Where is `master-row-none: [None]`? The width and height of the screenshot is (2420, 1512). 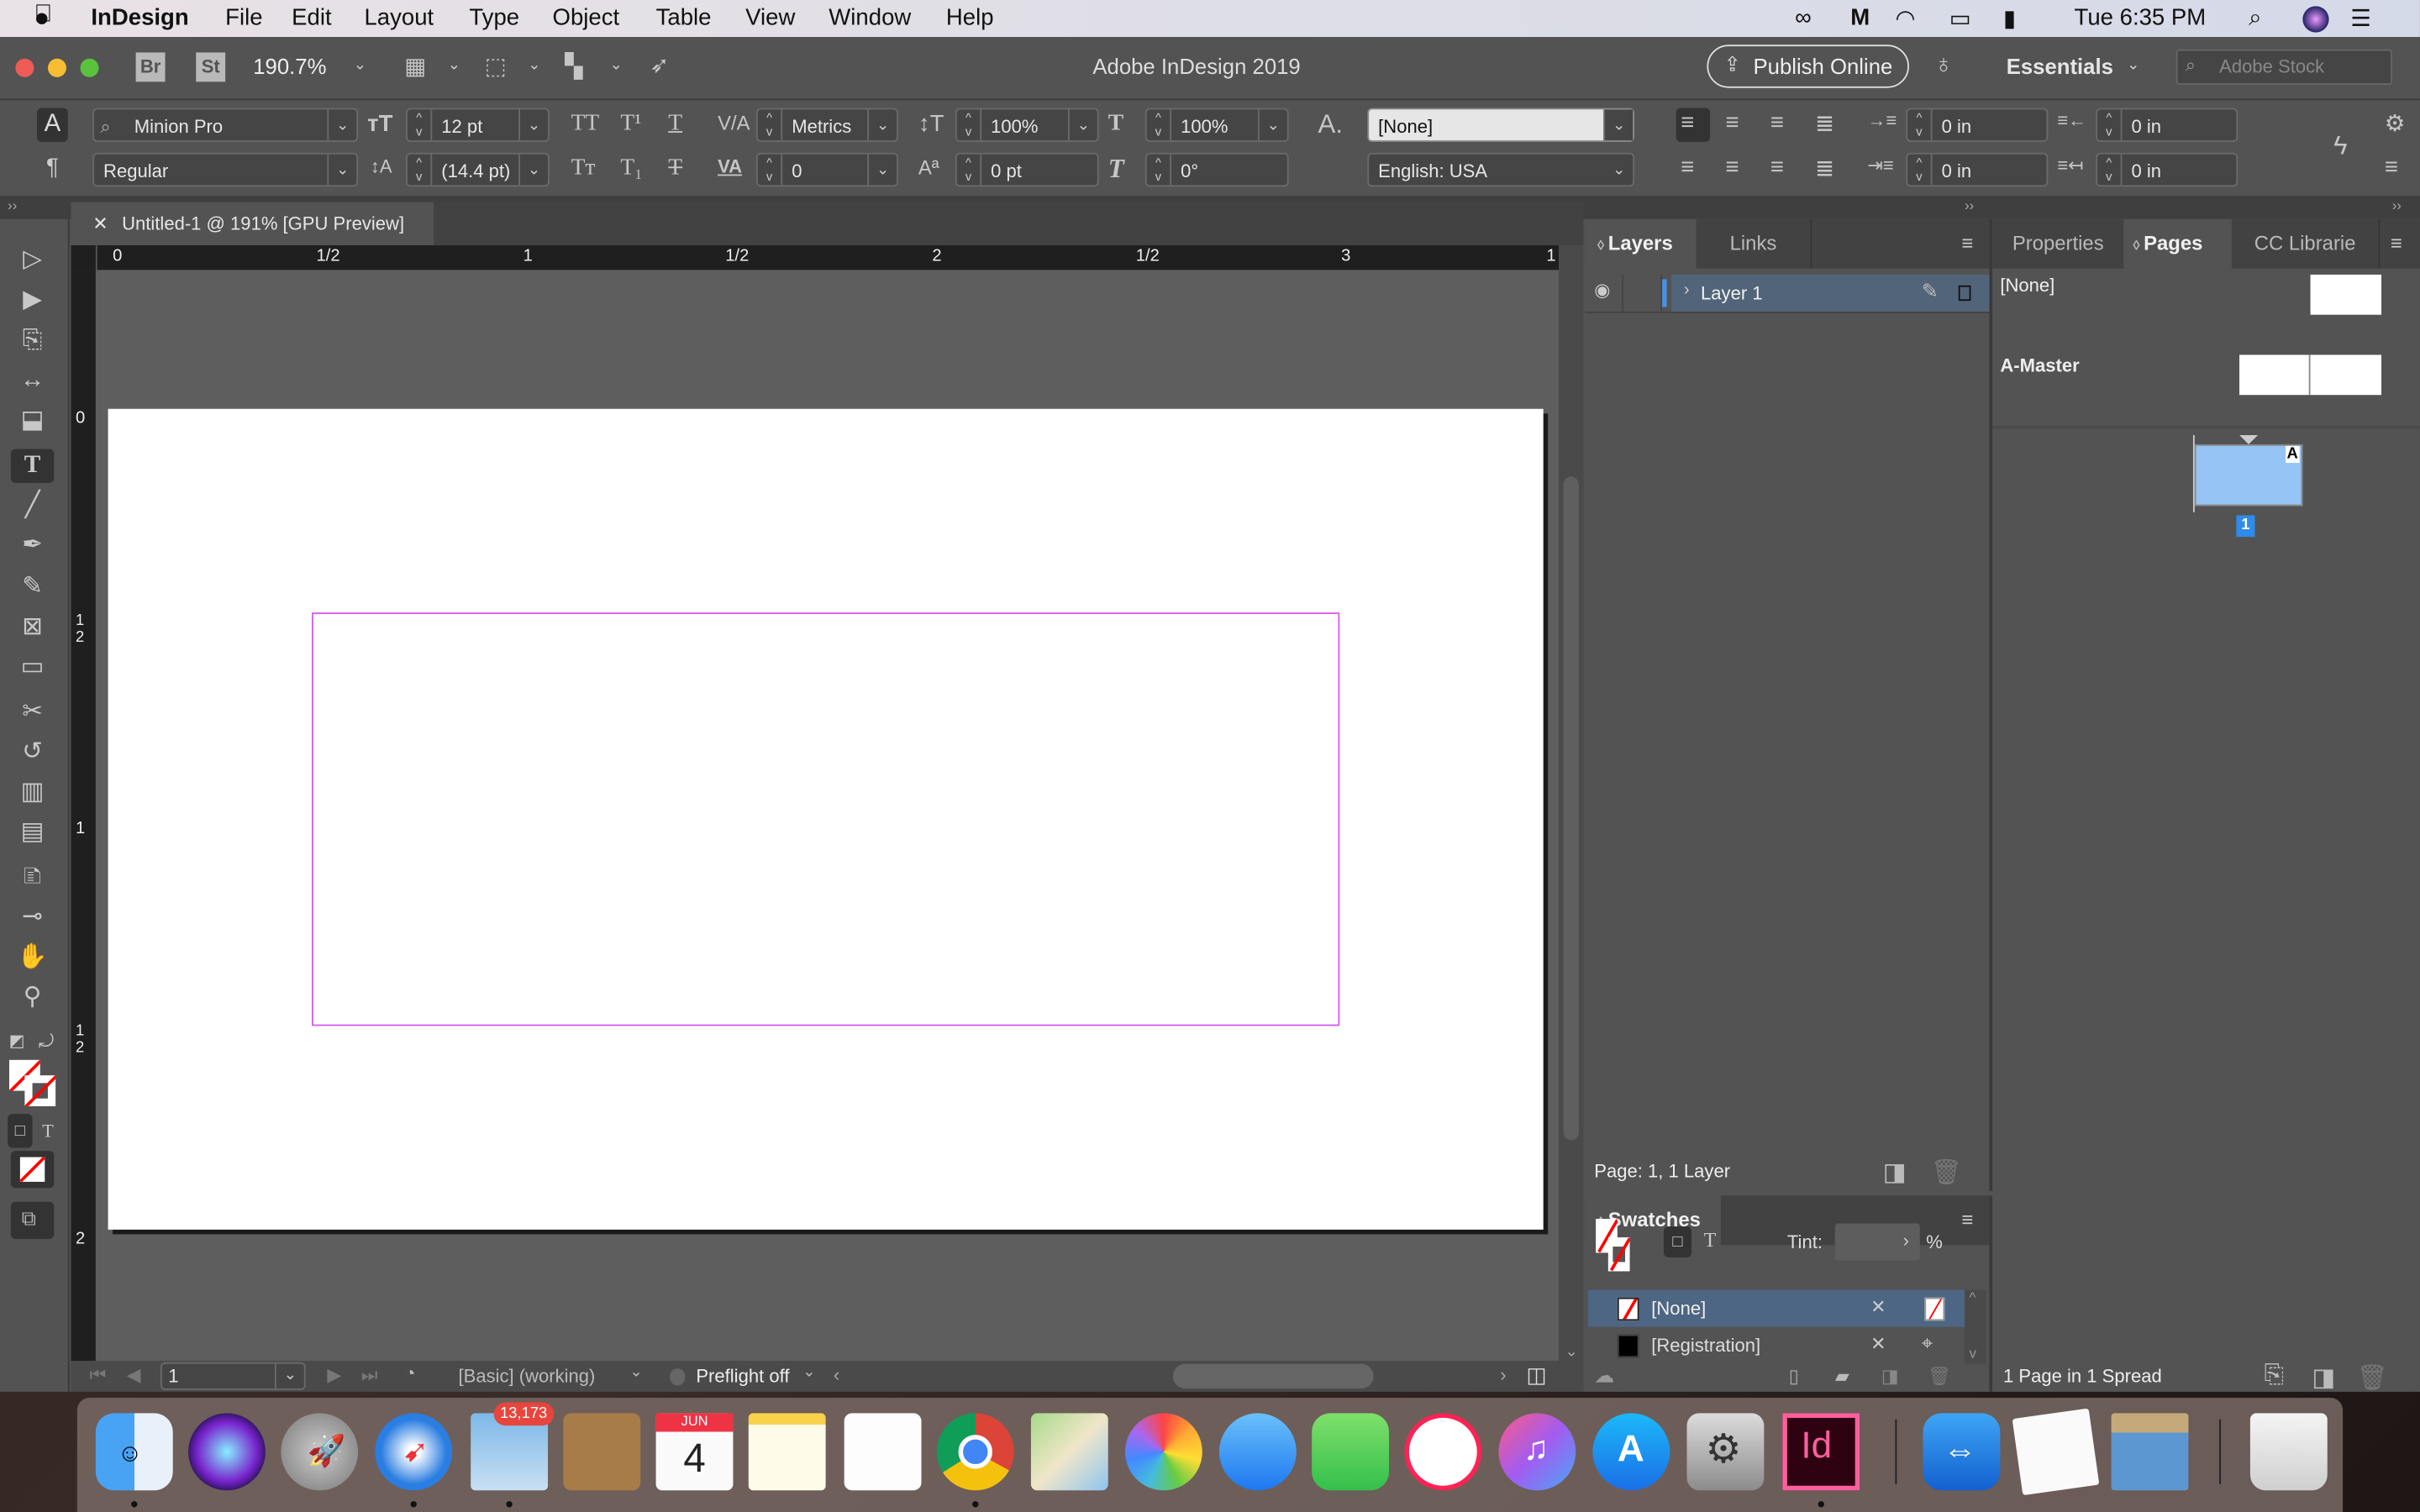 master-row-none: [None] is located at coordinates (2194, 300).